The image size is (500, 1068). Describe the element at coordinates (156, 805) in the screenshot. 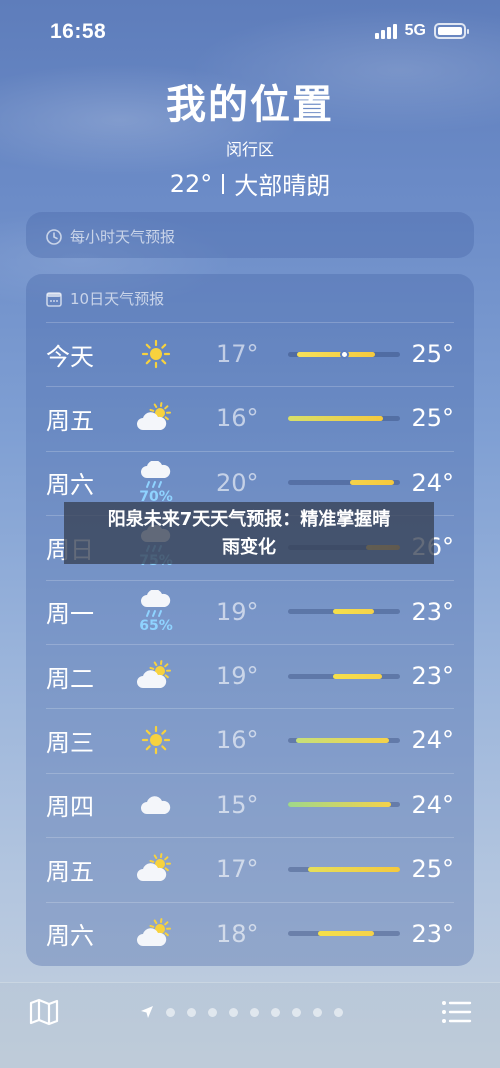

I see `cloud-icon` at that location.